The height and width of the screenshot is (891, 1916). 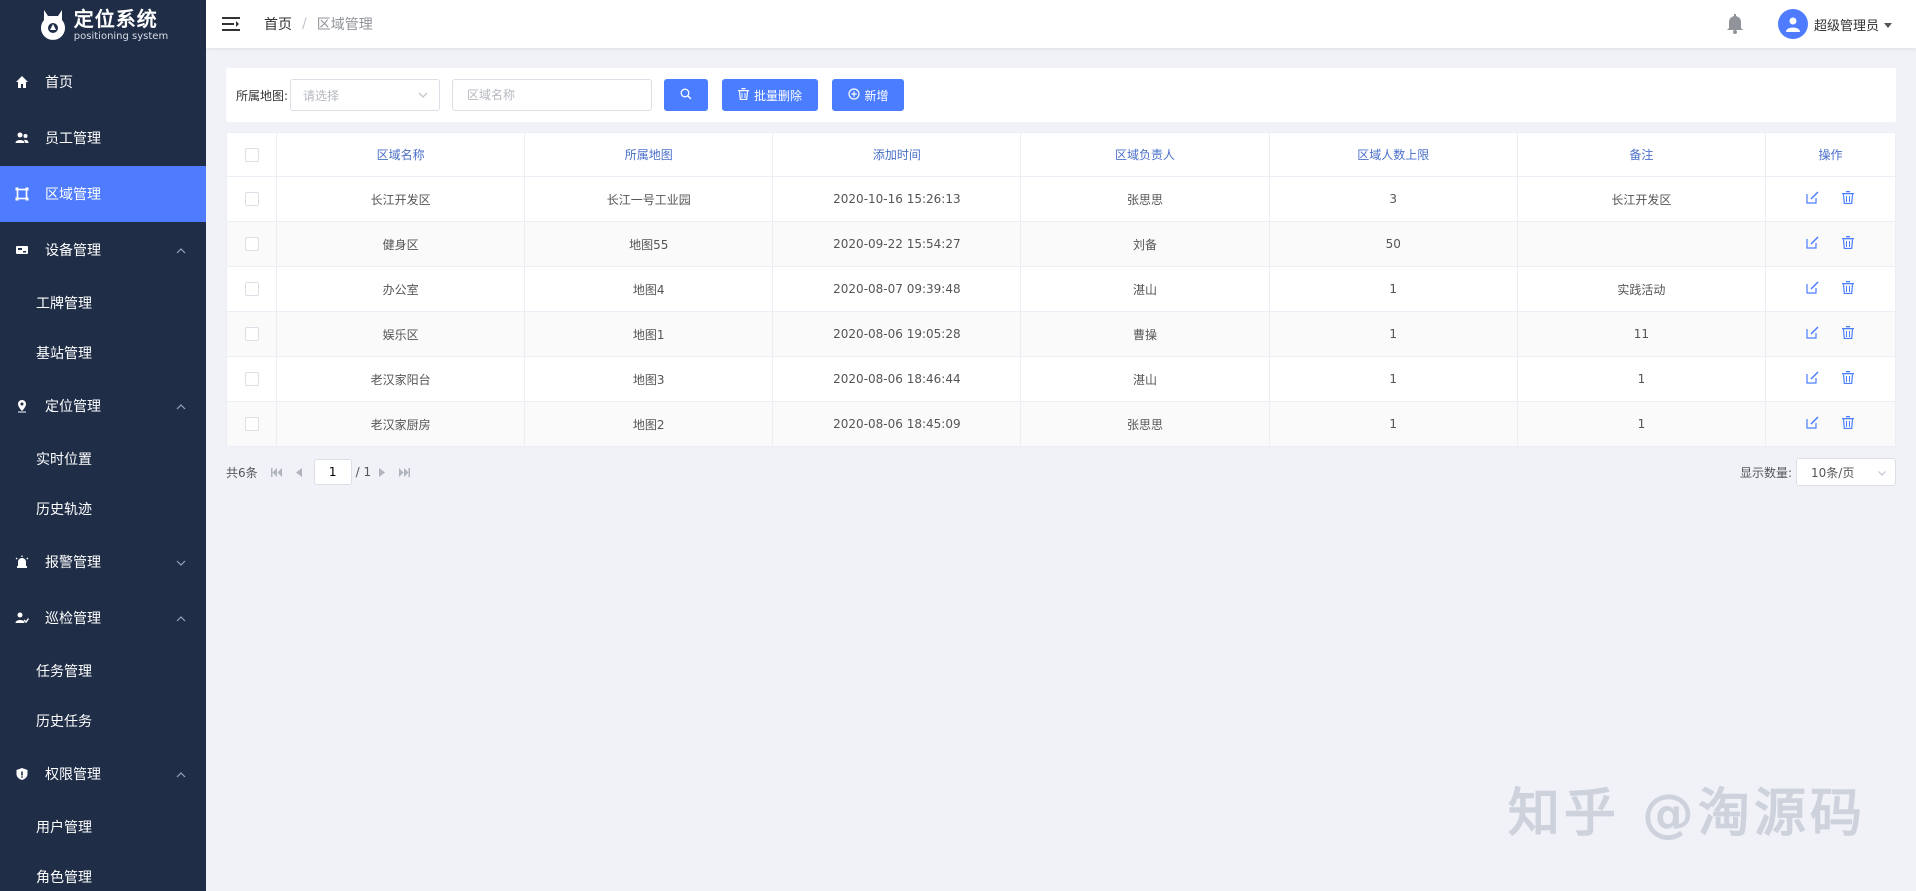 What do you see at coordinates (1061, 334) in the screenshot?
I see `table-row: 娱乐区 地图1 2020-08-06 19:05:28 曹操 1 11` at bounding box center [1061, 334].